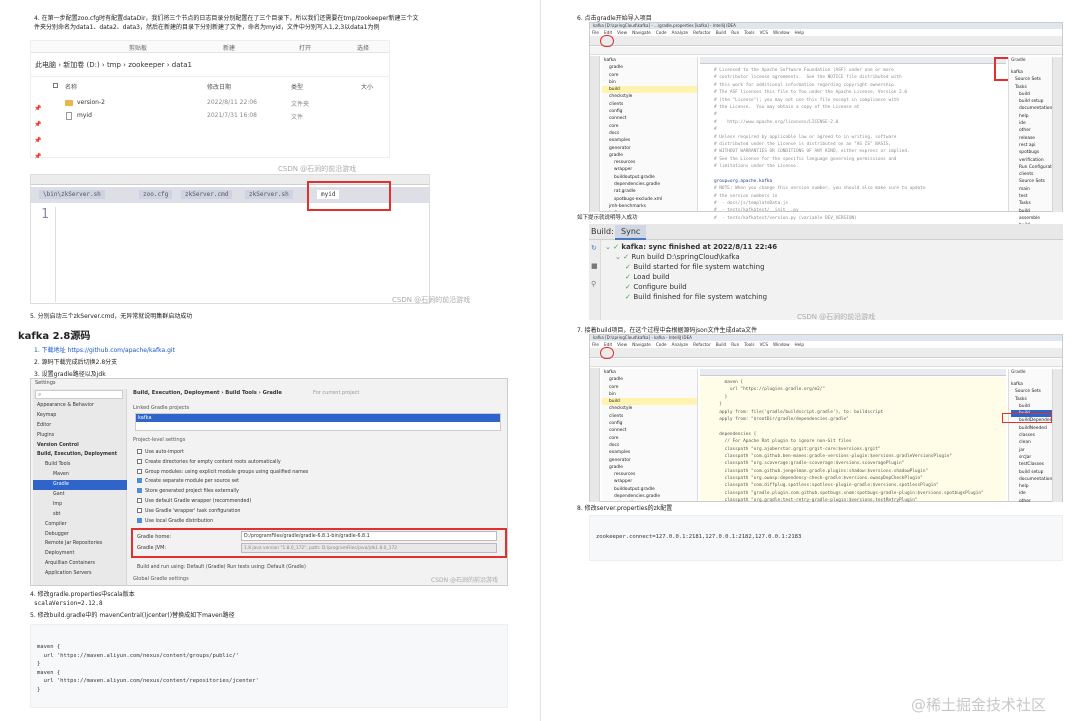 The width and height of the screenshot is (1080, 721). Describe the element at coordinates (593, 284) in the screenshot. I see `pin-icon: ⚲` at that location.